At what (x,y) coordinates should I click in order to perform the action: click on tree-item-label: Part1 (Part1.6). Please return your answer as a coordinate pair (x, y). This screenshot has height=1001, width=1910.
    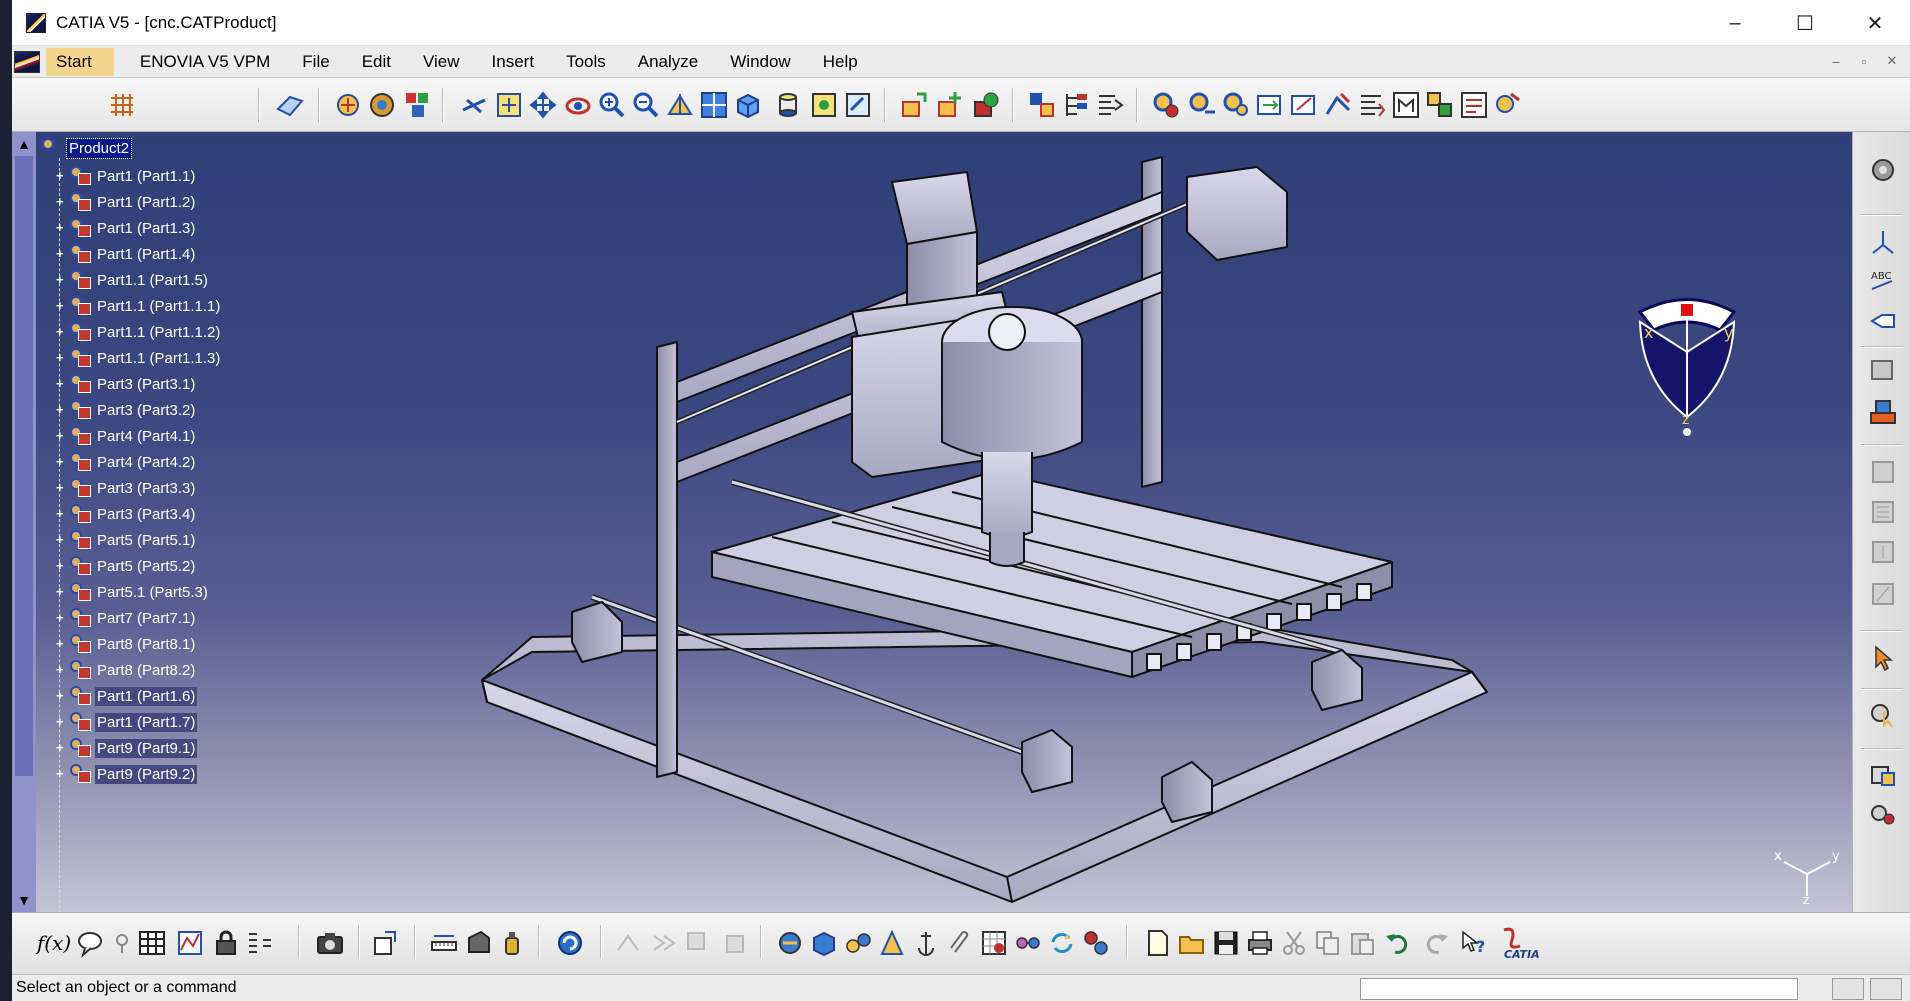
    Looking at the image, I should click on (146, 696).